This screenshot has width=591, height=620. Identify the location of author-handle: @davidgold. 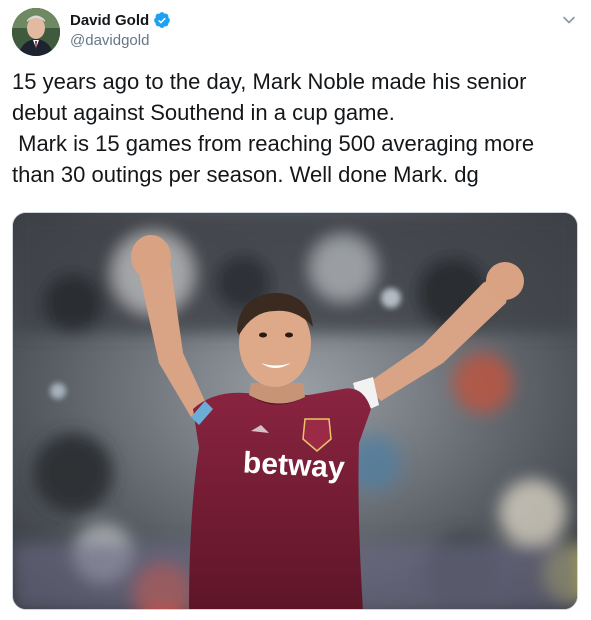
(109, 40).